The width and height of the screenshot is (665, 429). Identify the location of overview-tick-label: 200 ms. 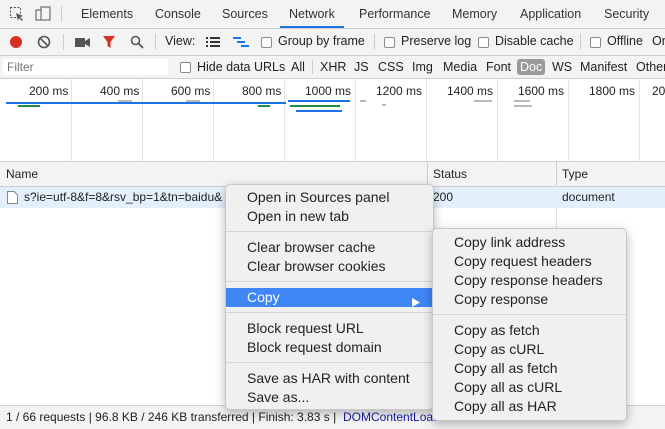
(49, 91).